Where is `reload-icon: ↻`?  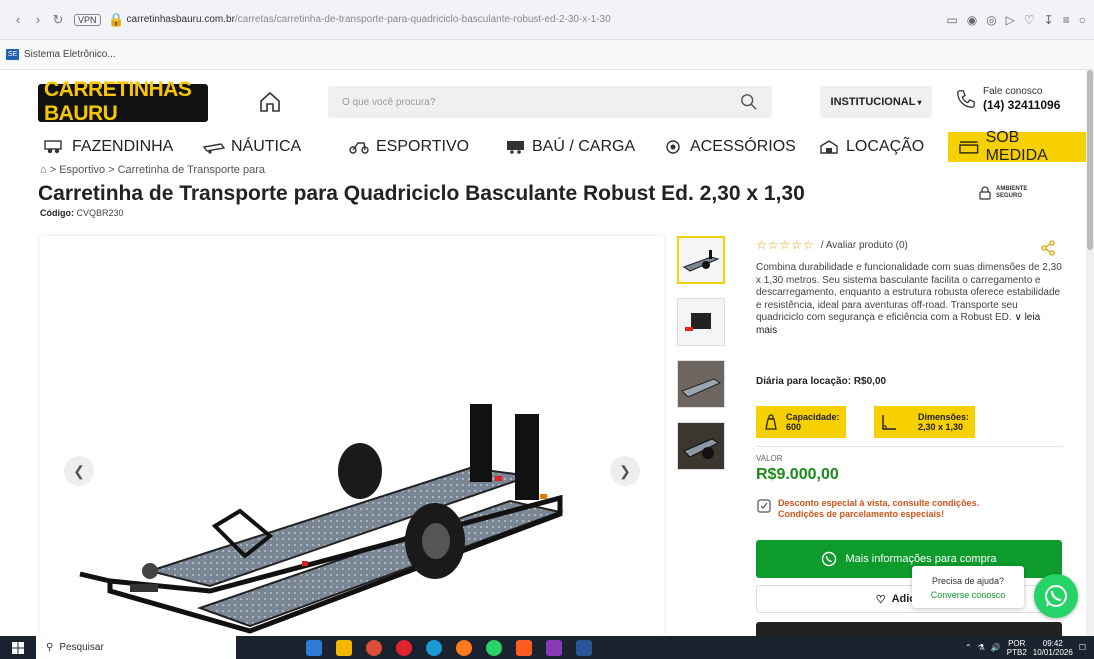 reload-icon: ↻ is located at coordinates (58, 20).